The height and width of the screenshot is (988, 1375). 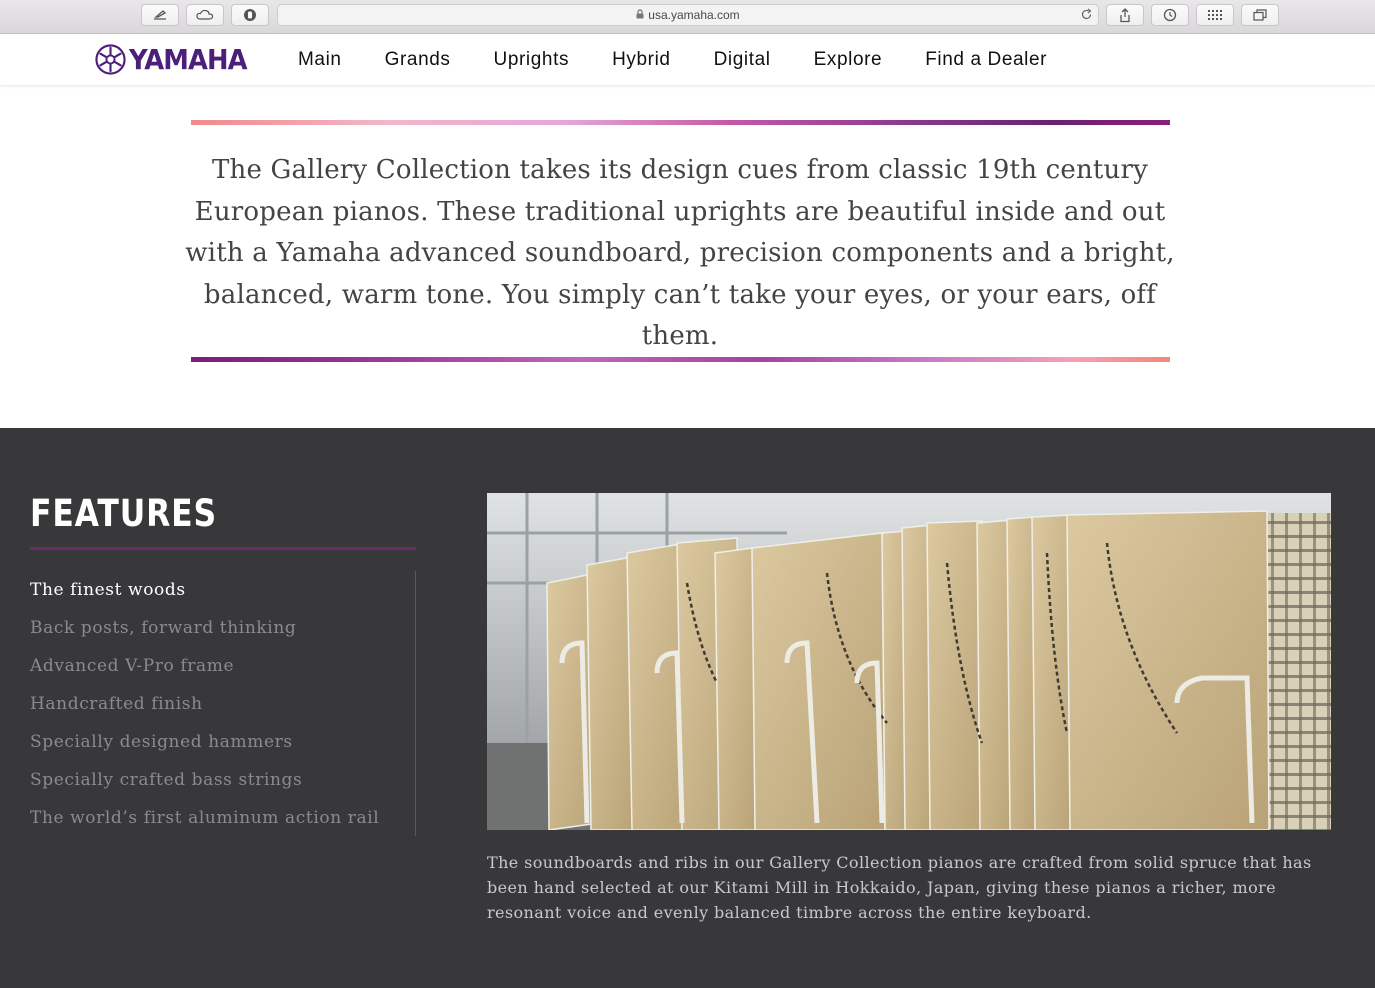 I want to click on features-list-divider, so click(x=415, y=703).